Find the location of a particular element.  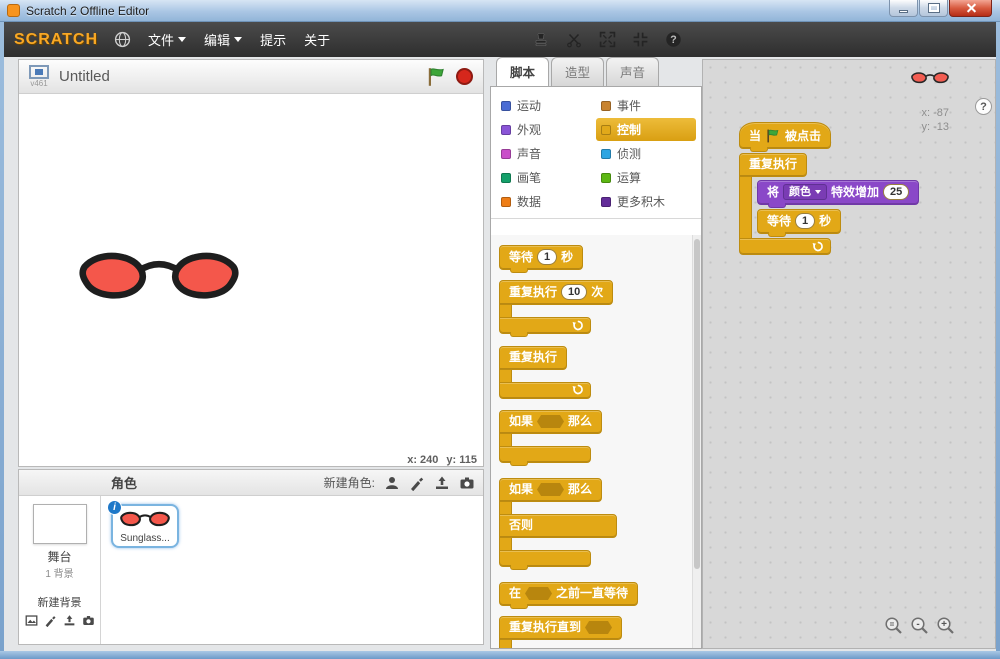

category-control: 控制 is located at coordinates (646, 129).